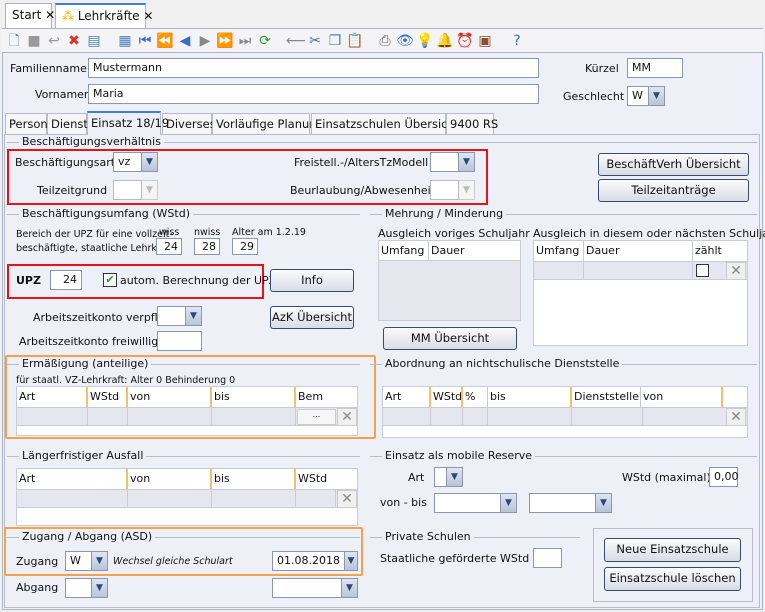 The height and width of the screenshot is (612, 765). I want to click on column-header: Dienststelle, so click(605, 397).